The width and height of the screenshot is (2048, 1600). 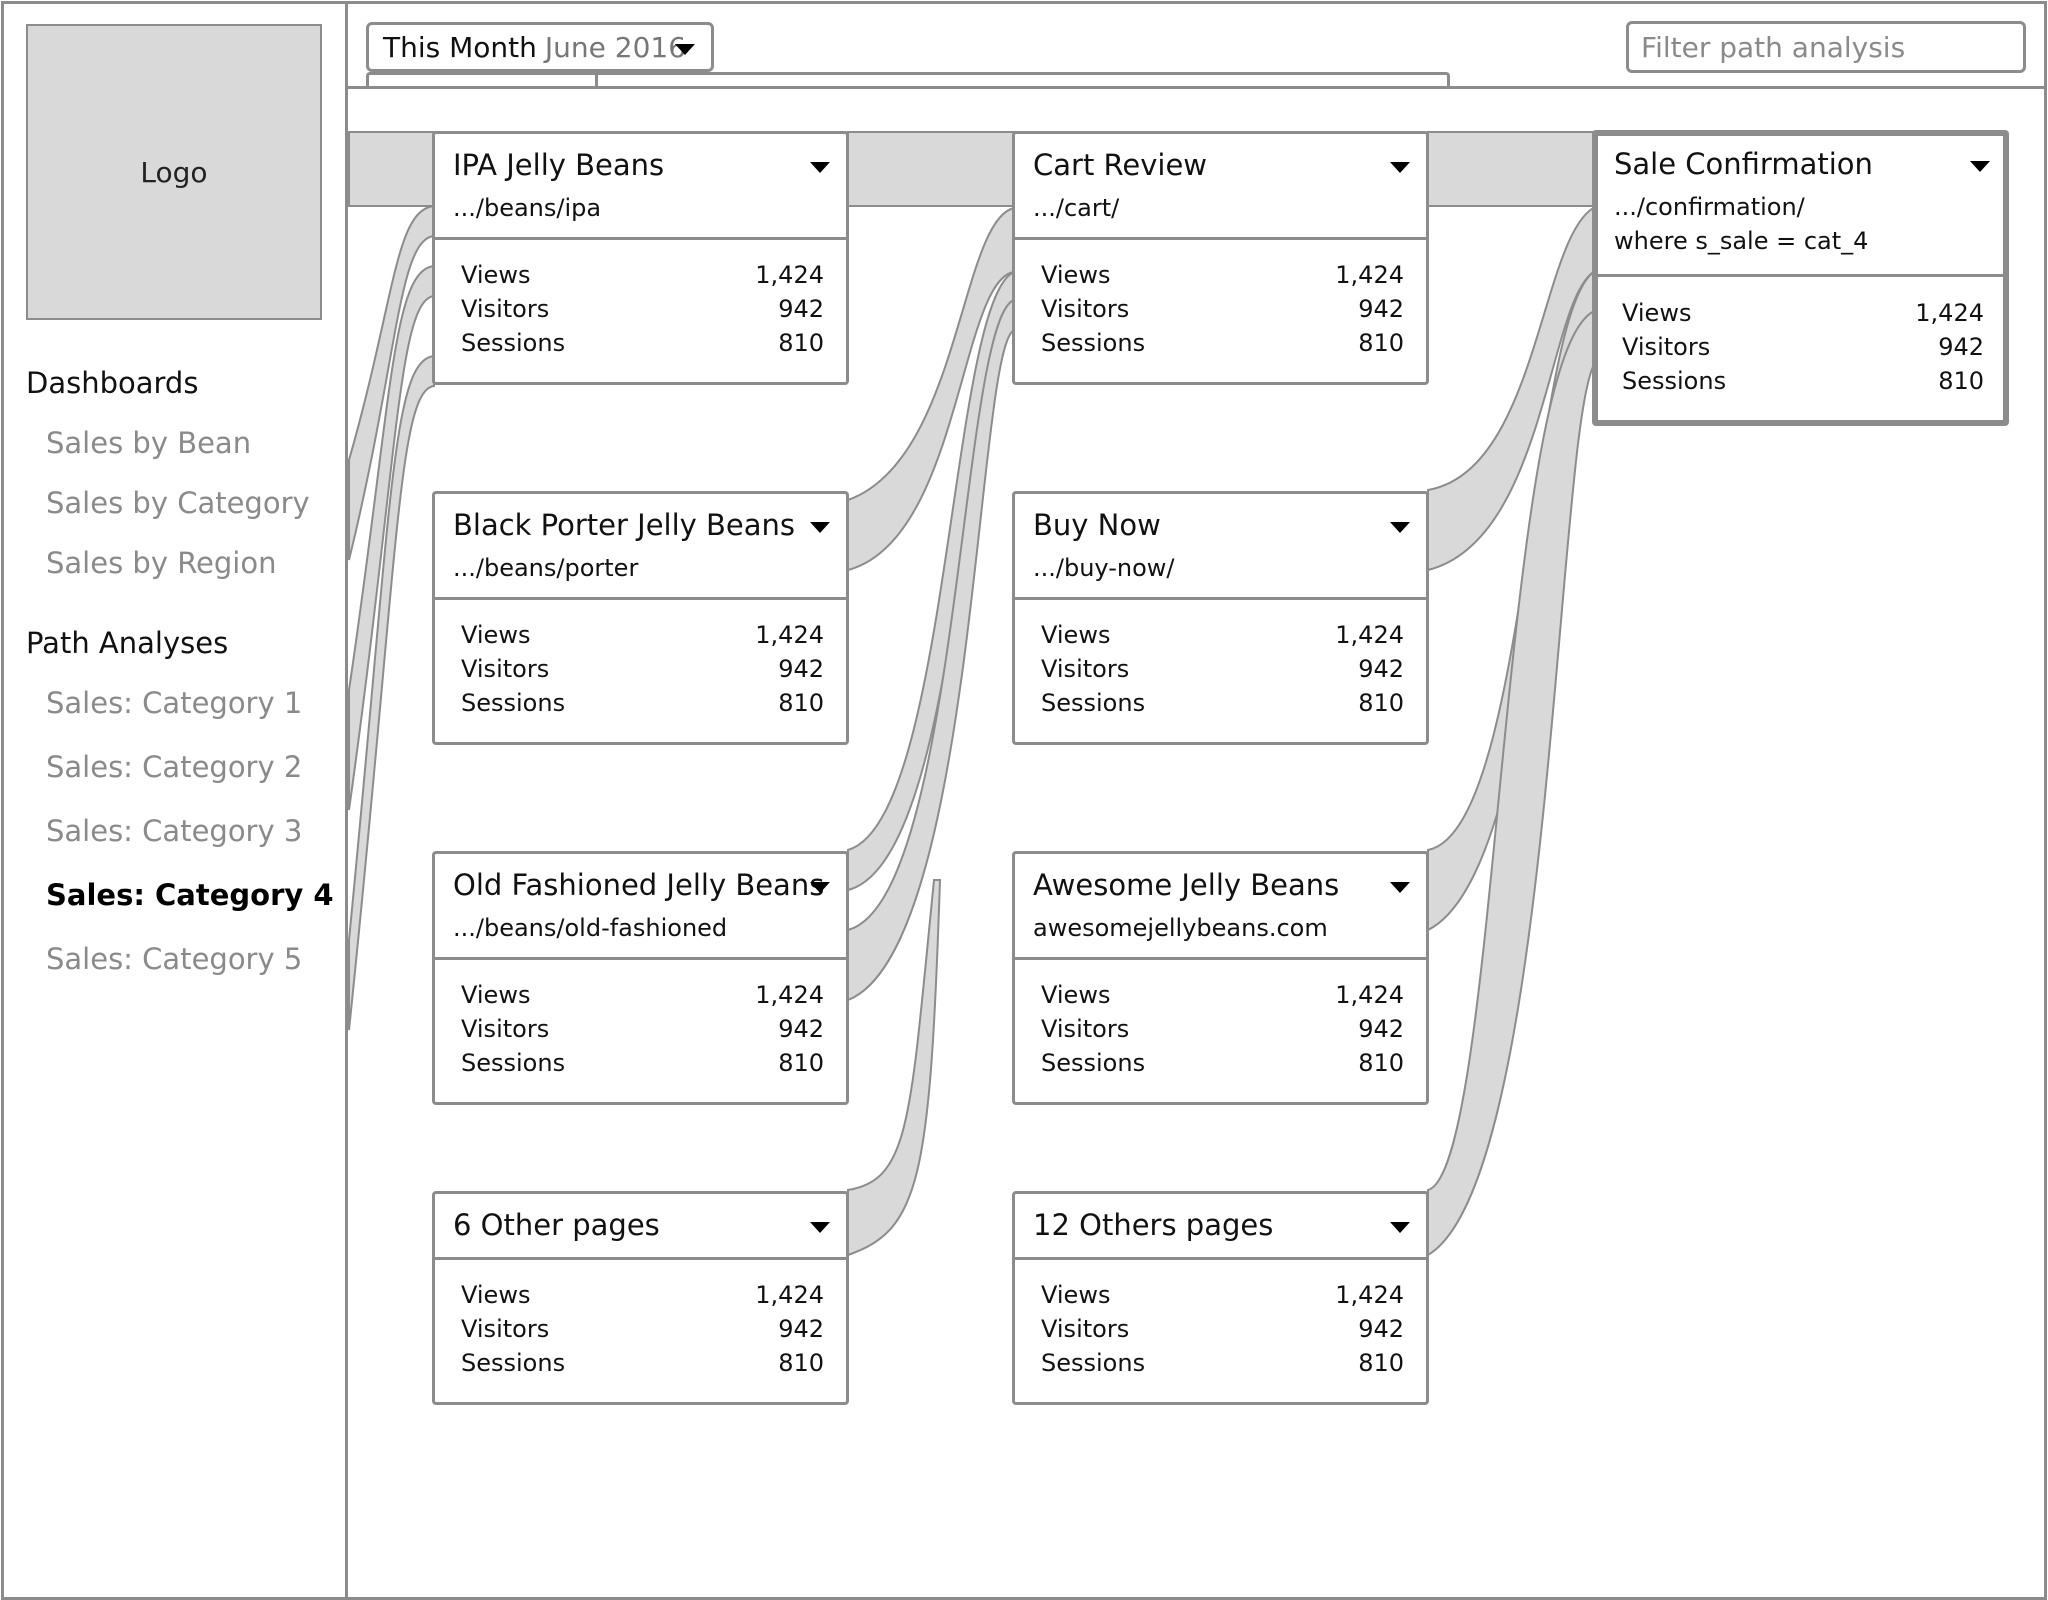 What do you see at coordinates (1709, 207) in the screenshot?
I see `node-url: .../confirmation/` at bounding box center [1709, 207].